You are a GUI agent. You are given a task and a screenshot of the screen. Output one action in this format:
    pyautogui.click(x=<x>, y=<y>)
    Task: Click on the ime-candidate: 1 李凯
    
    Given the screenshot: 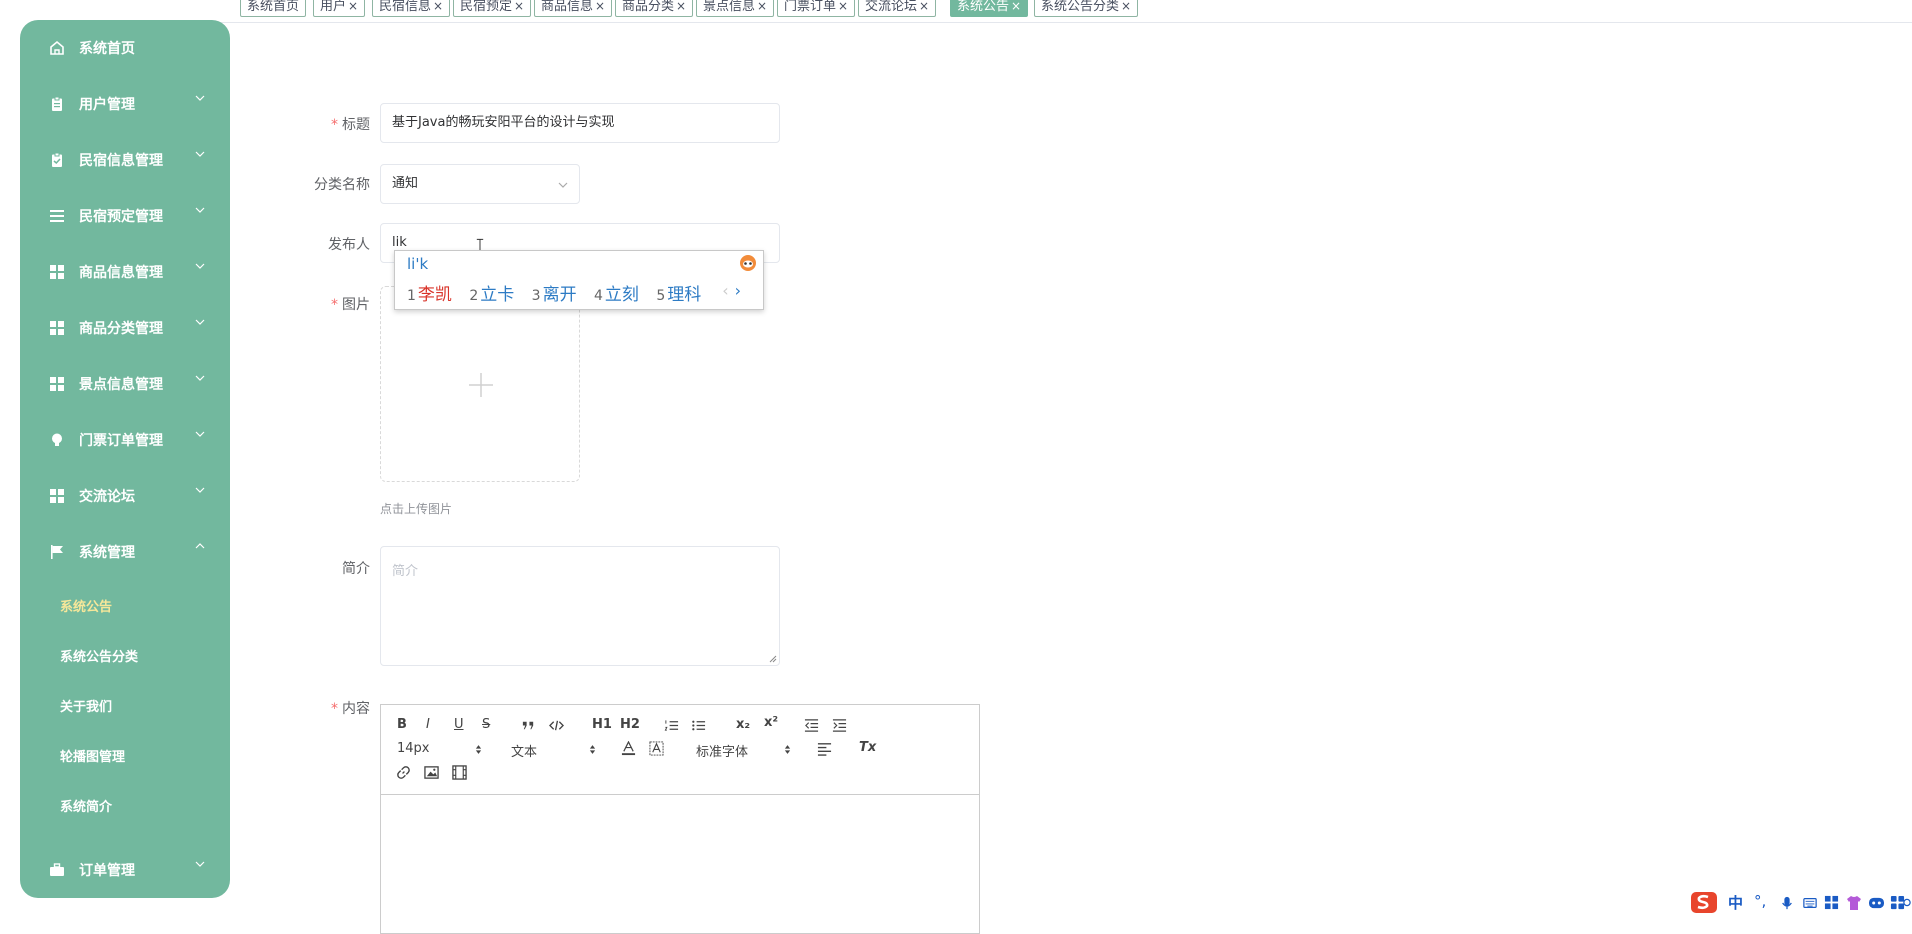 What is the action you would take?
    pyautogui.click(x=429, y=295)
    